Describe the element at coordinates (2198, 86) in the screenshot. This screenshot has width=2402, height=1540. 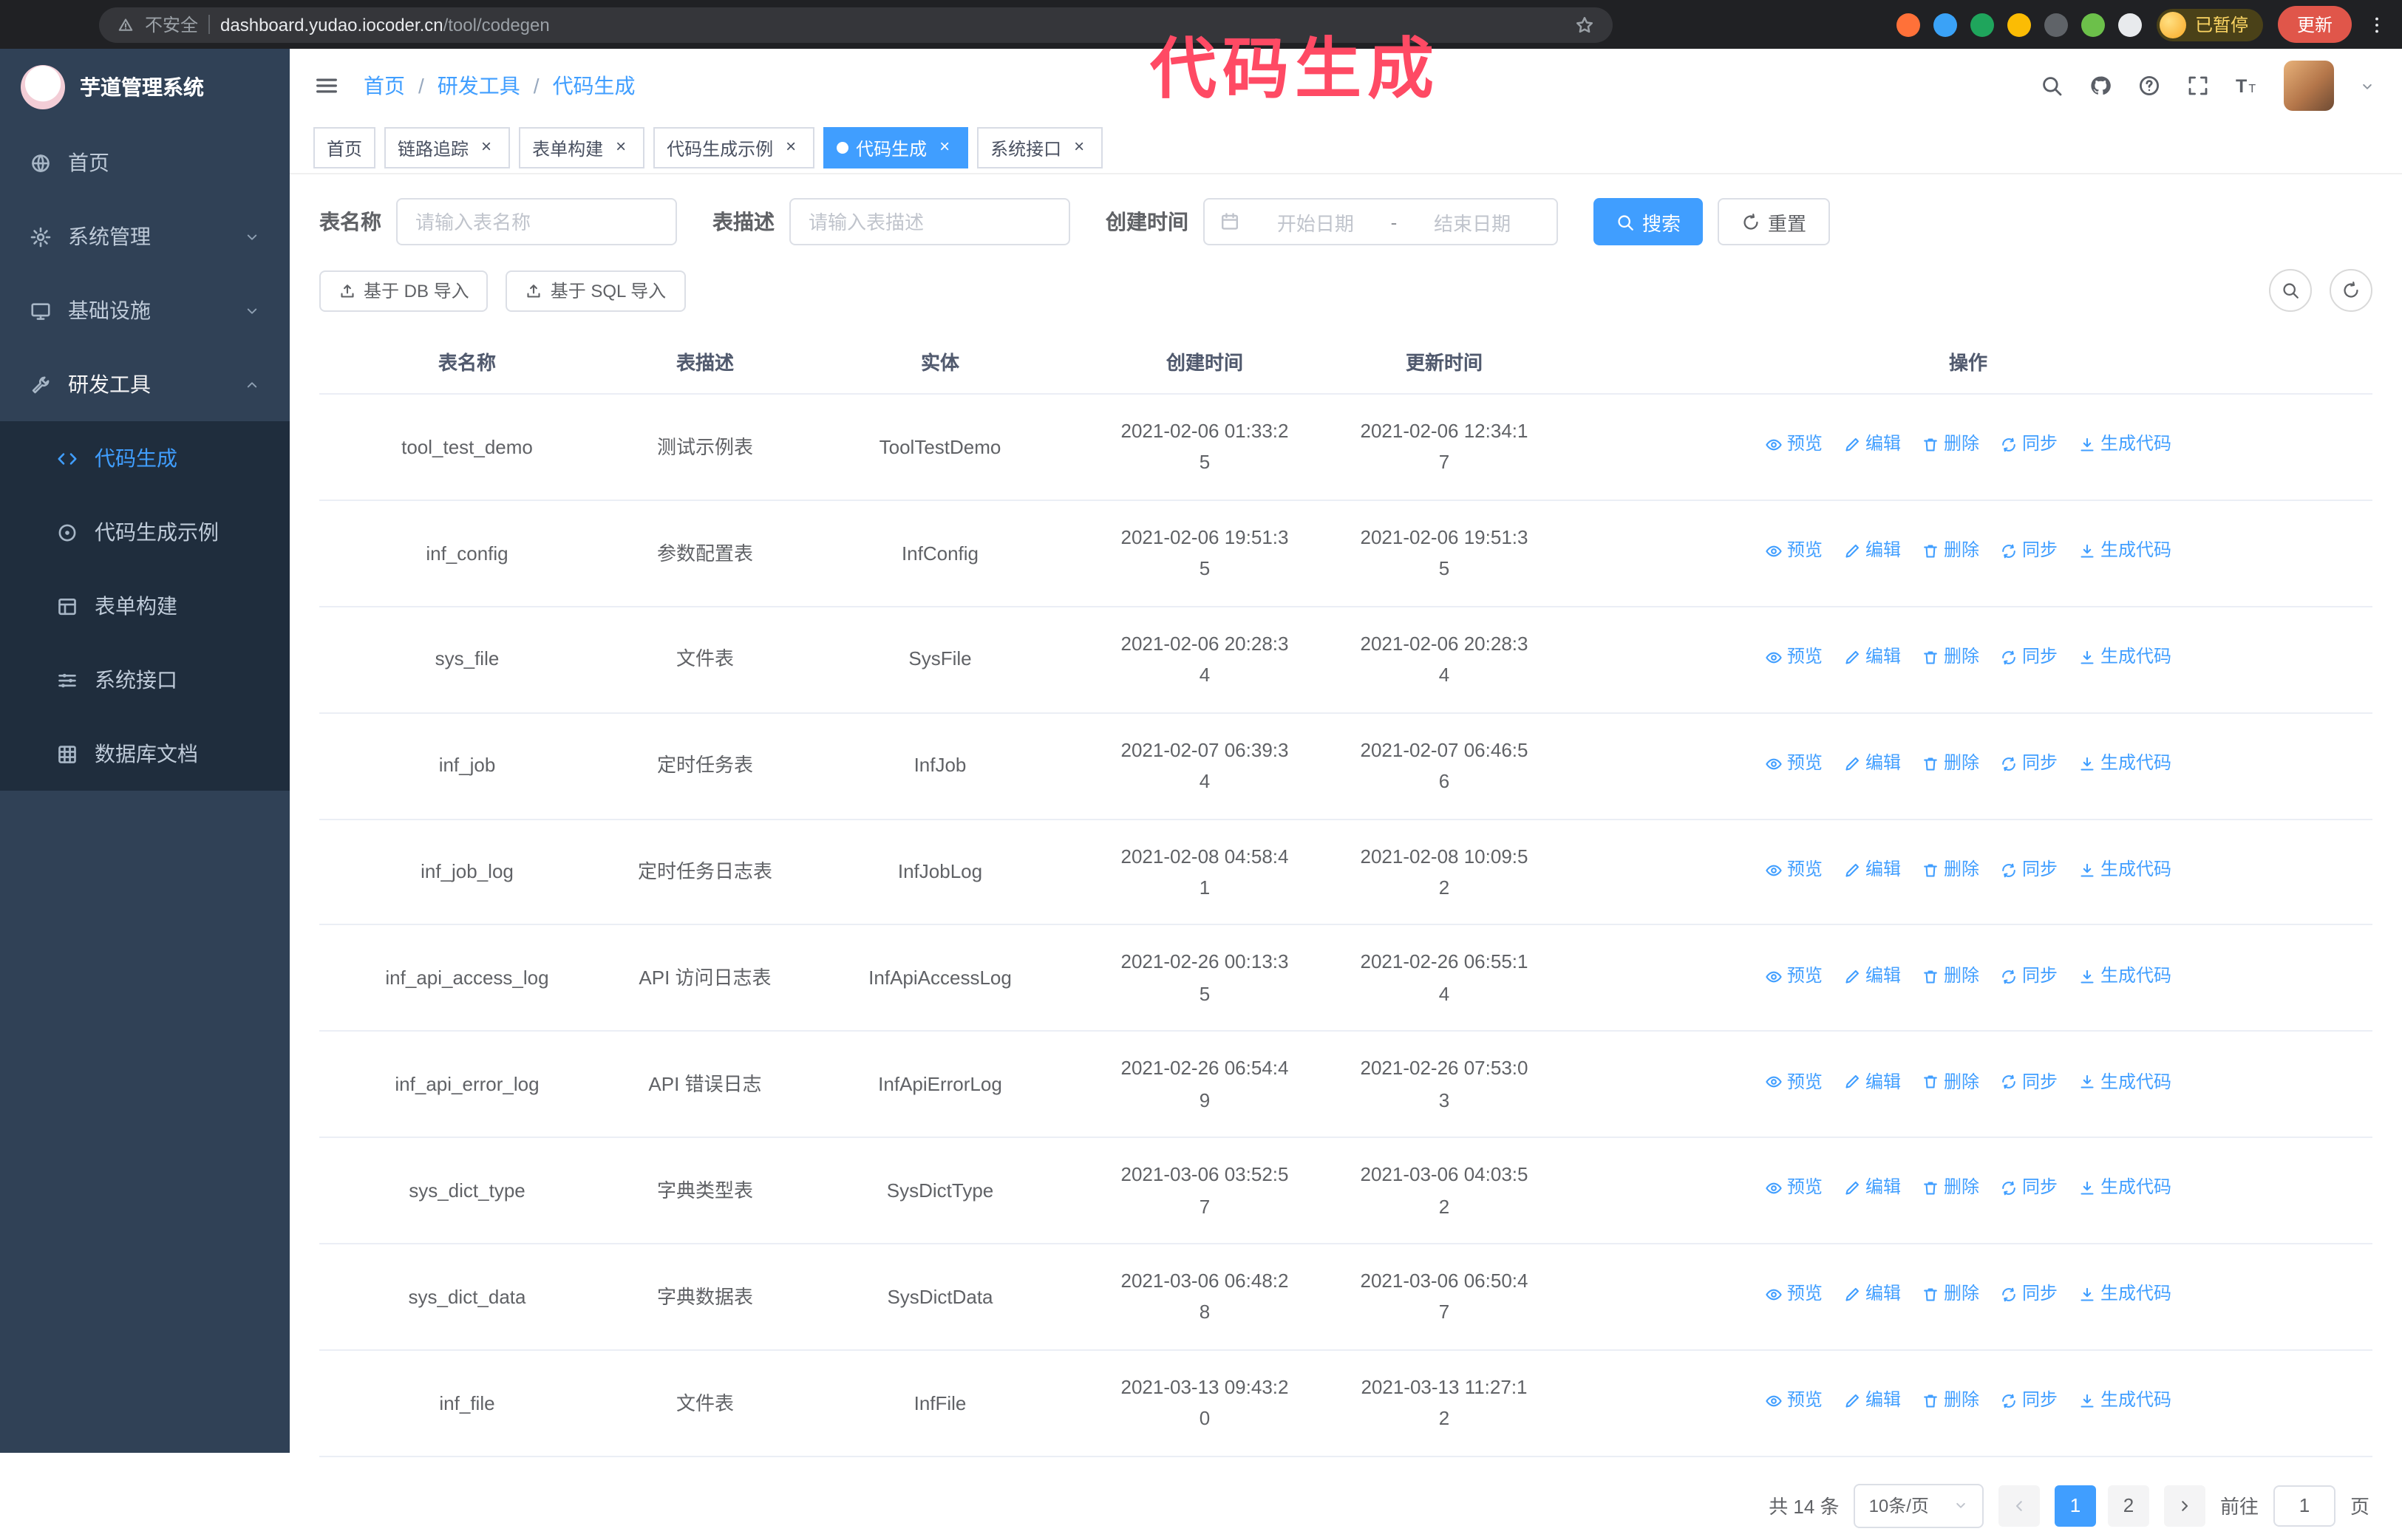
I see `fullscreen-icon` at that location.